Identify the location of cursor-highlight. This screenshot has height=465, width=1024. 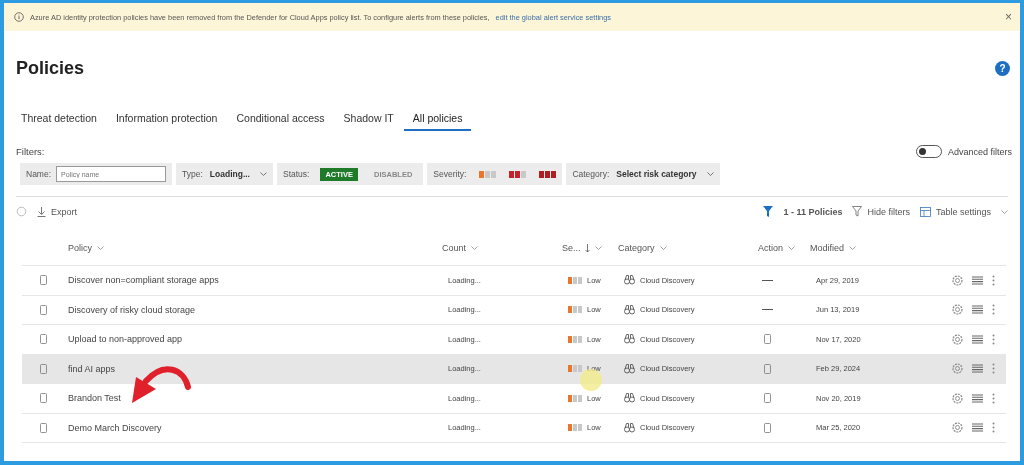
(591, 380).